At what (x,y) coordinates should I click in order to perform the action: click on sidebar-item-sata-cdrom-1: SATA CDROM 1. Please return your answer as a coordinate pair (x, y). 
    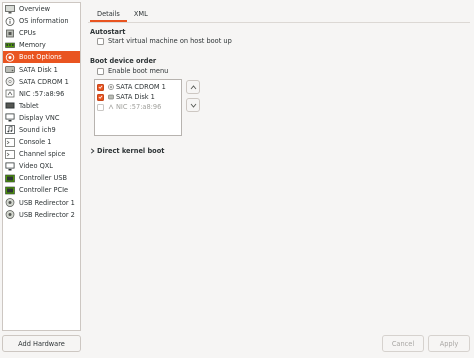
    Looking at the image, I should click on (41, 82).